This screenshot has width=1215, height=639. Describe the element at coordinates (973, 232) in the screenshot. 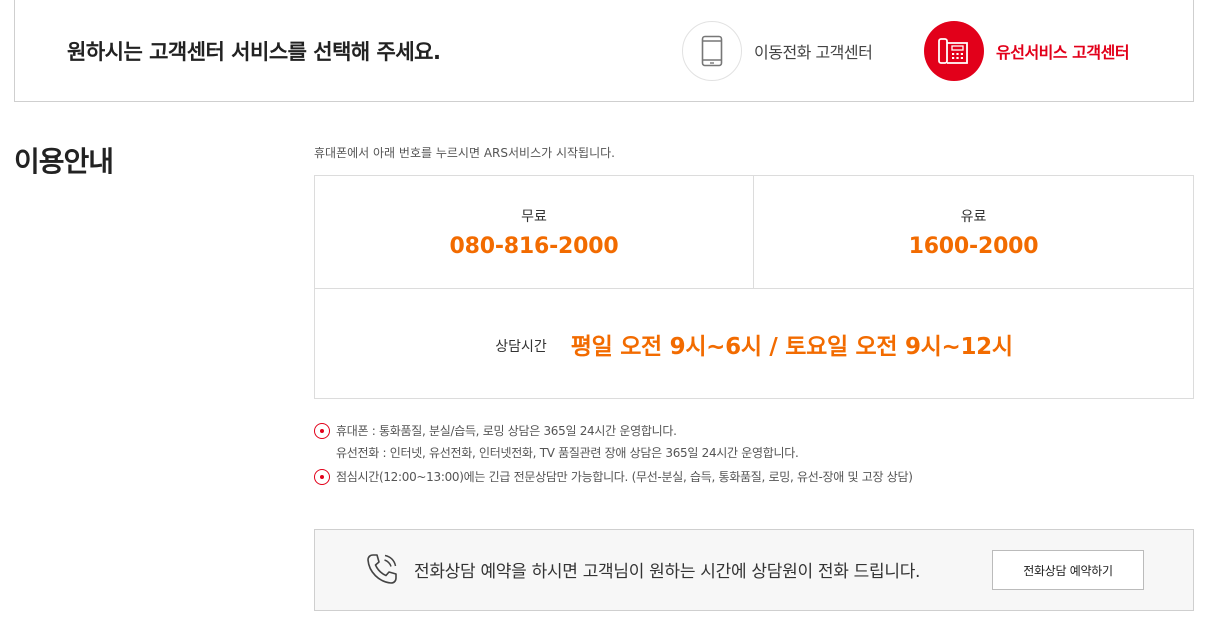

I see `paid-number-cell: 유료 1600-2000` at that location.